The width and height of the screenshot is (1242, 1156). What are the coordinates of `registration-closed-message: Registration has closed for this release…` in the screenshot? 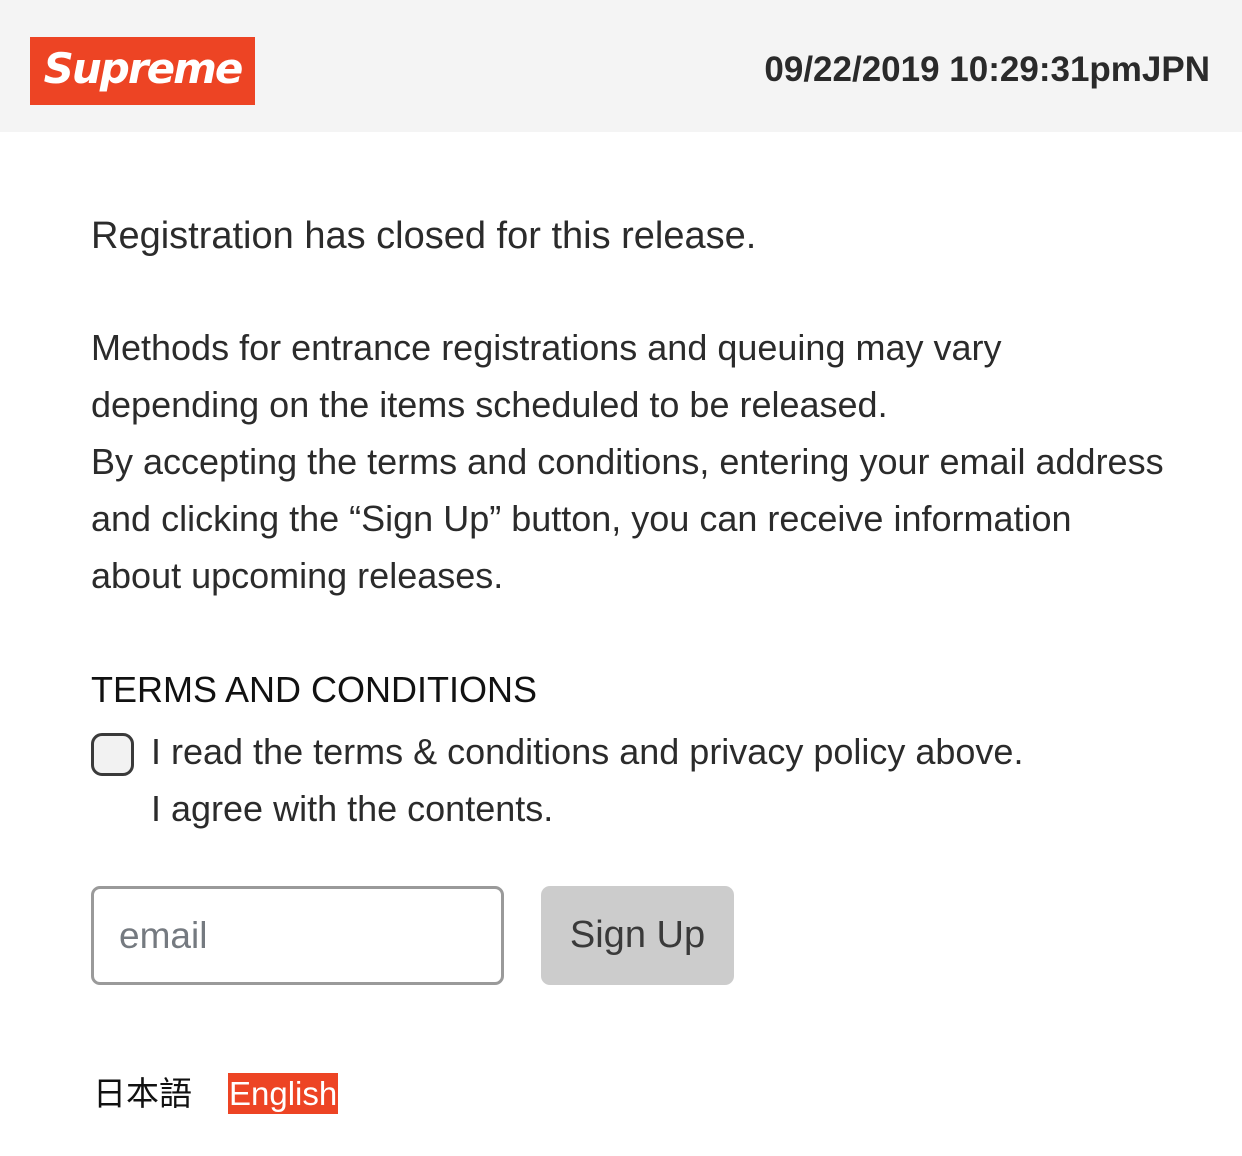 It's located at (424, 236).